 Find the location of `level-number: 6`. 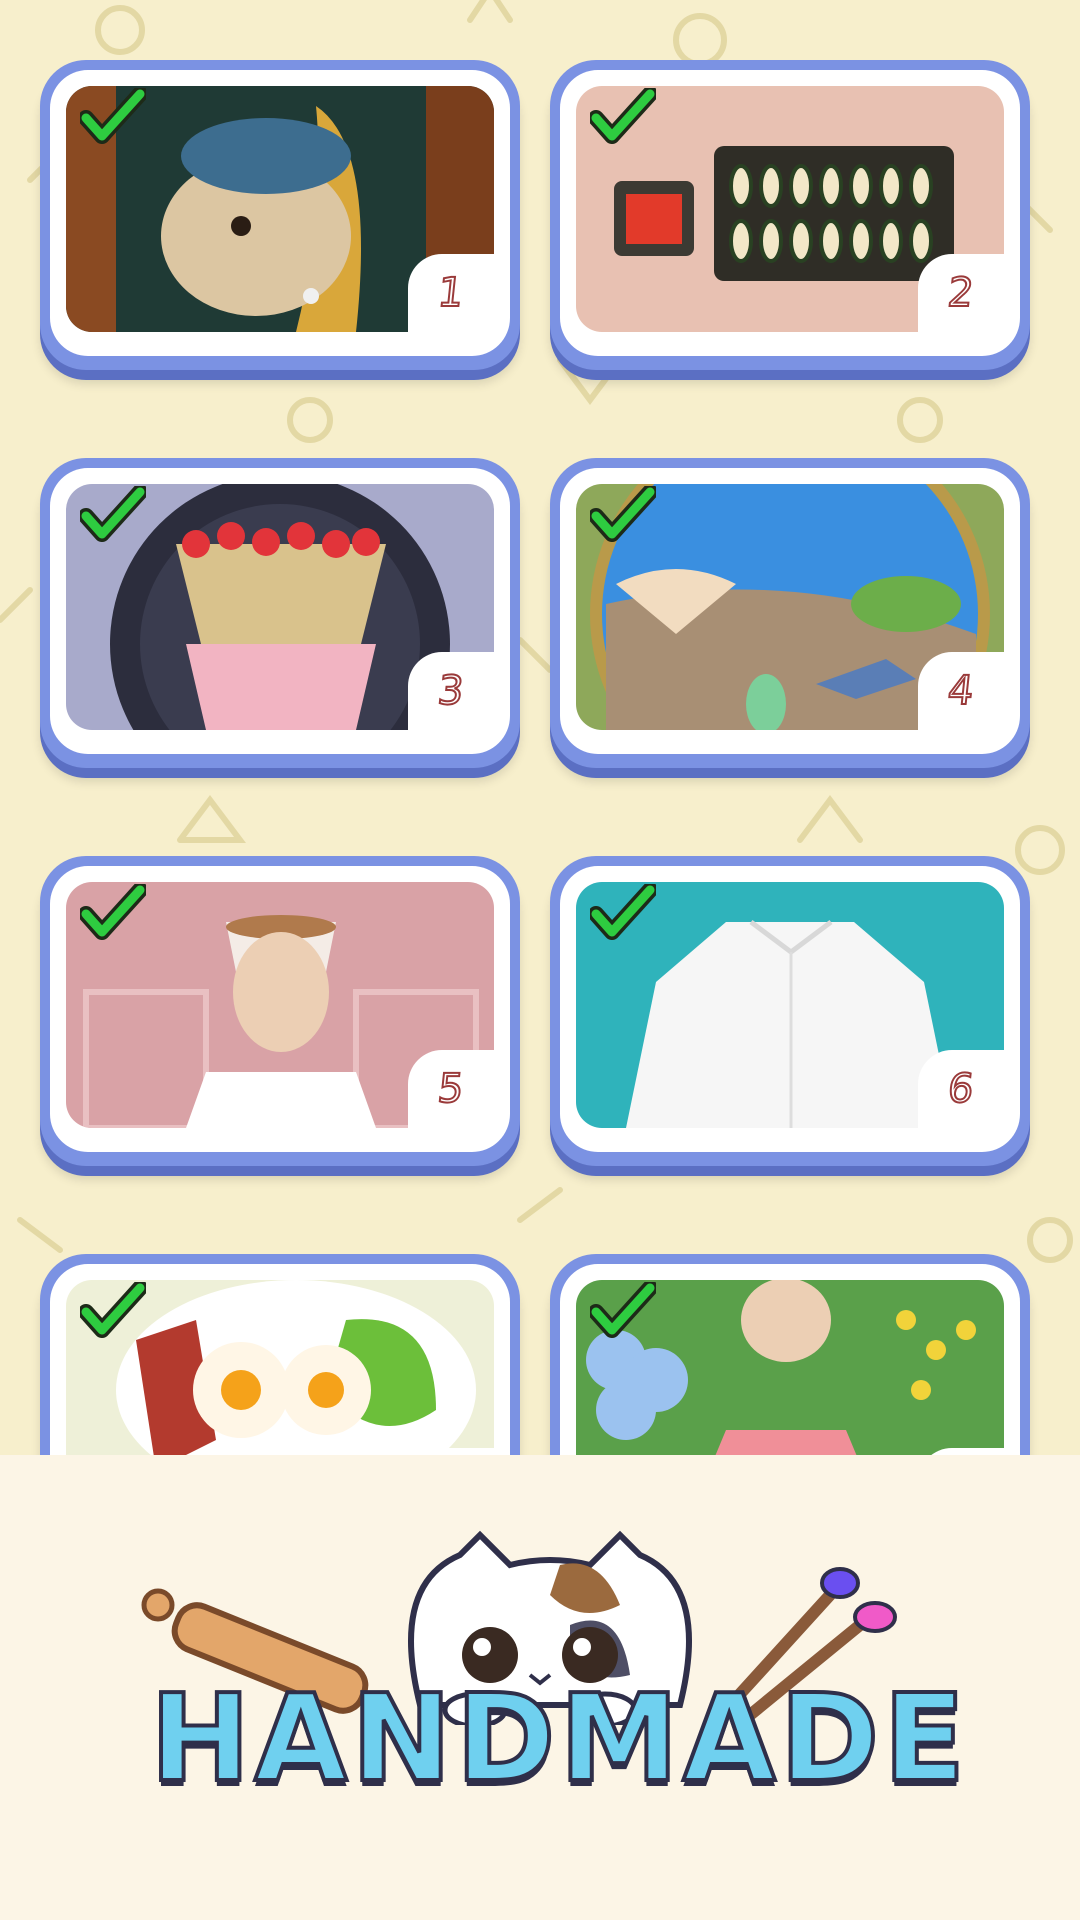

level-number: 6 is located at coordinates (961, 1089).